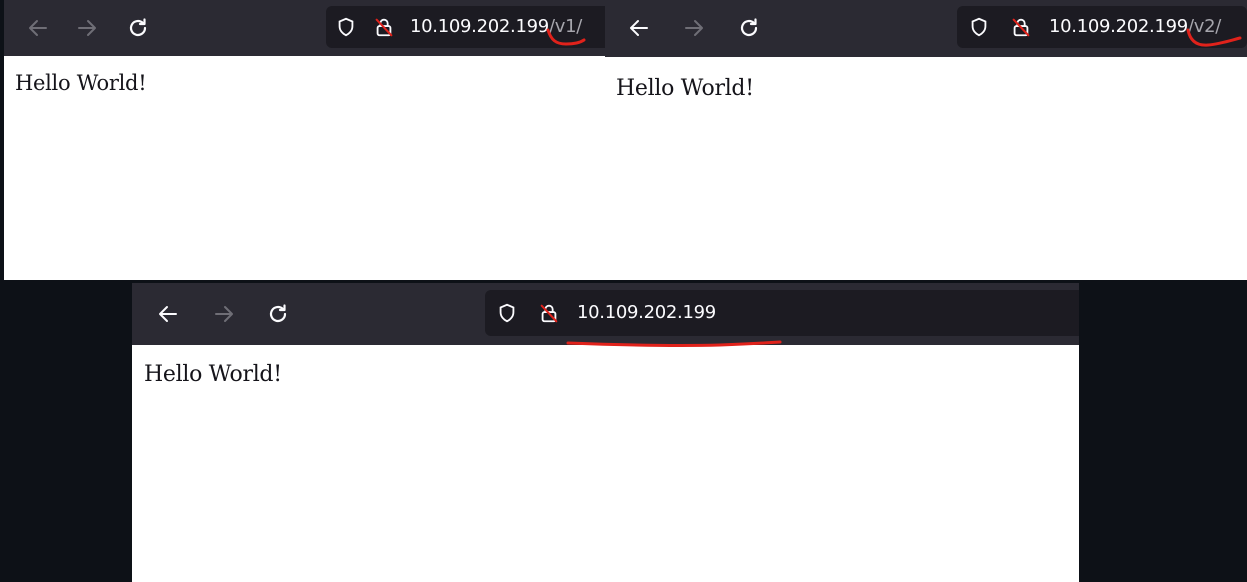 Image resolution: width=1247 pixels, height=582 pixels. I want to click on annotation-underline-root, so click(674, 343).